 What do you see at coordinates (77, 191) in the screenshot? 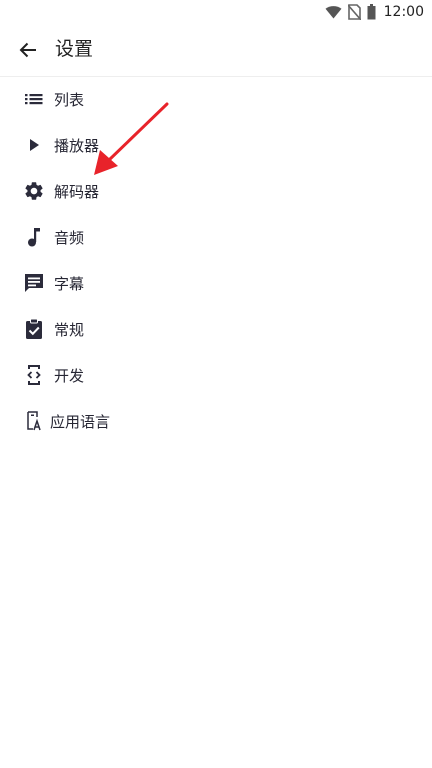
I see `menu-item-label: 解码器` at bounding box center [77, 191].